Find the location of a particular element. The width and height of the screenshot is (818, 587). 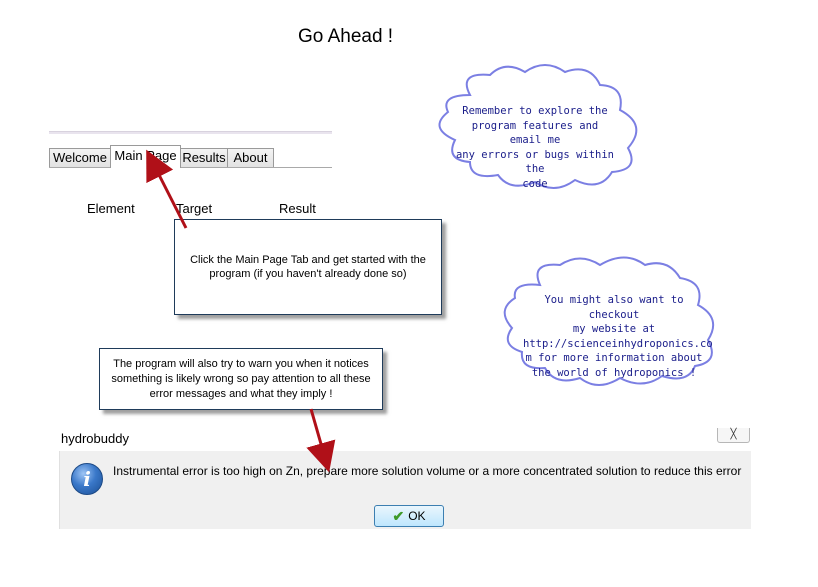

arrow-to-dialog is located at coordinates (321, 440).